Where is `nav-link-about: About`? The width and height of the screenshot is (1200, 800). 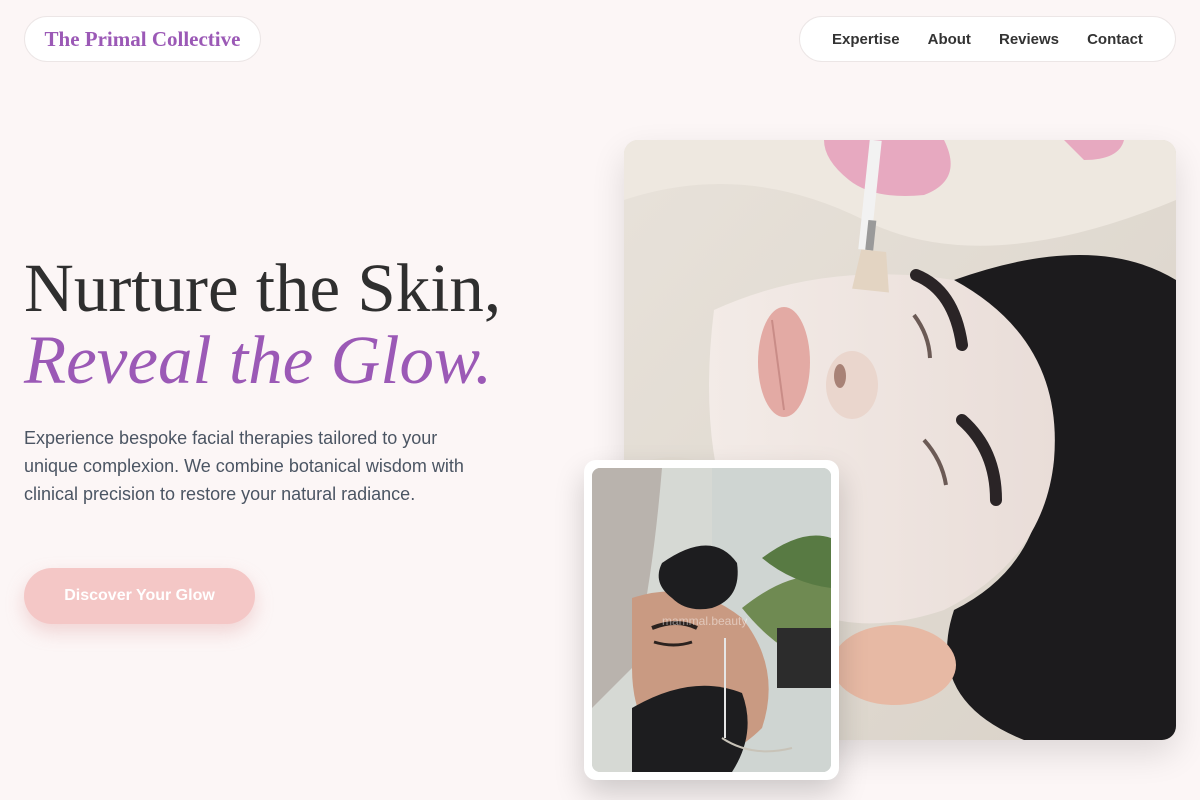 nav-link-about: About is located at coordinates (949, 39).